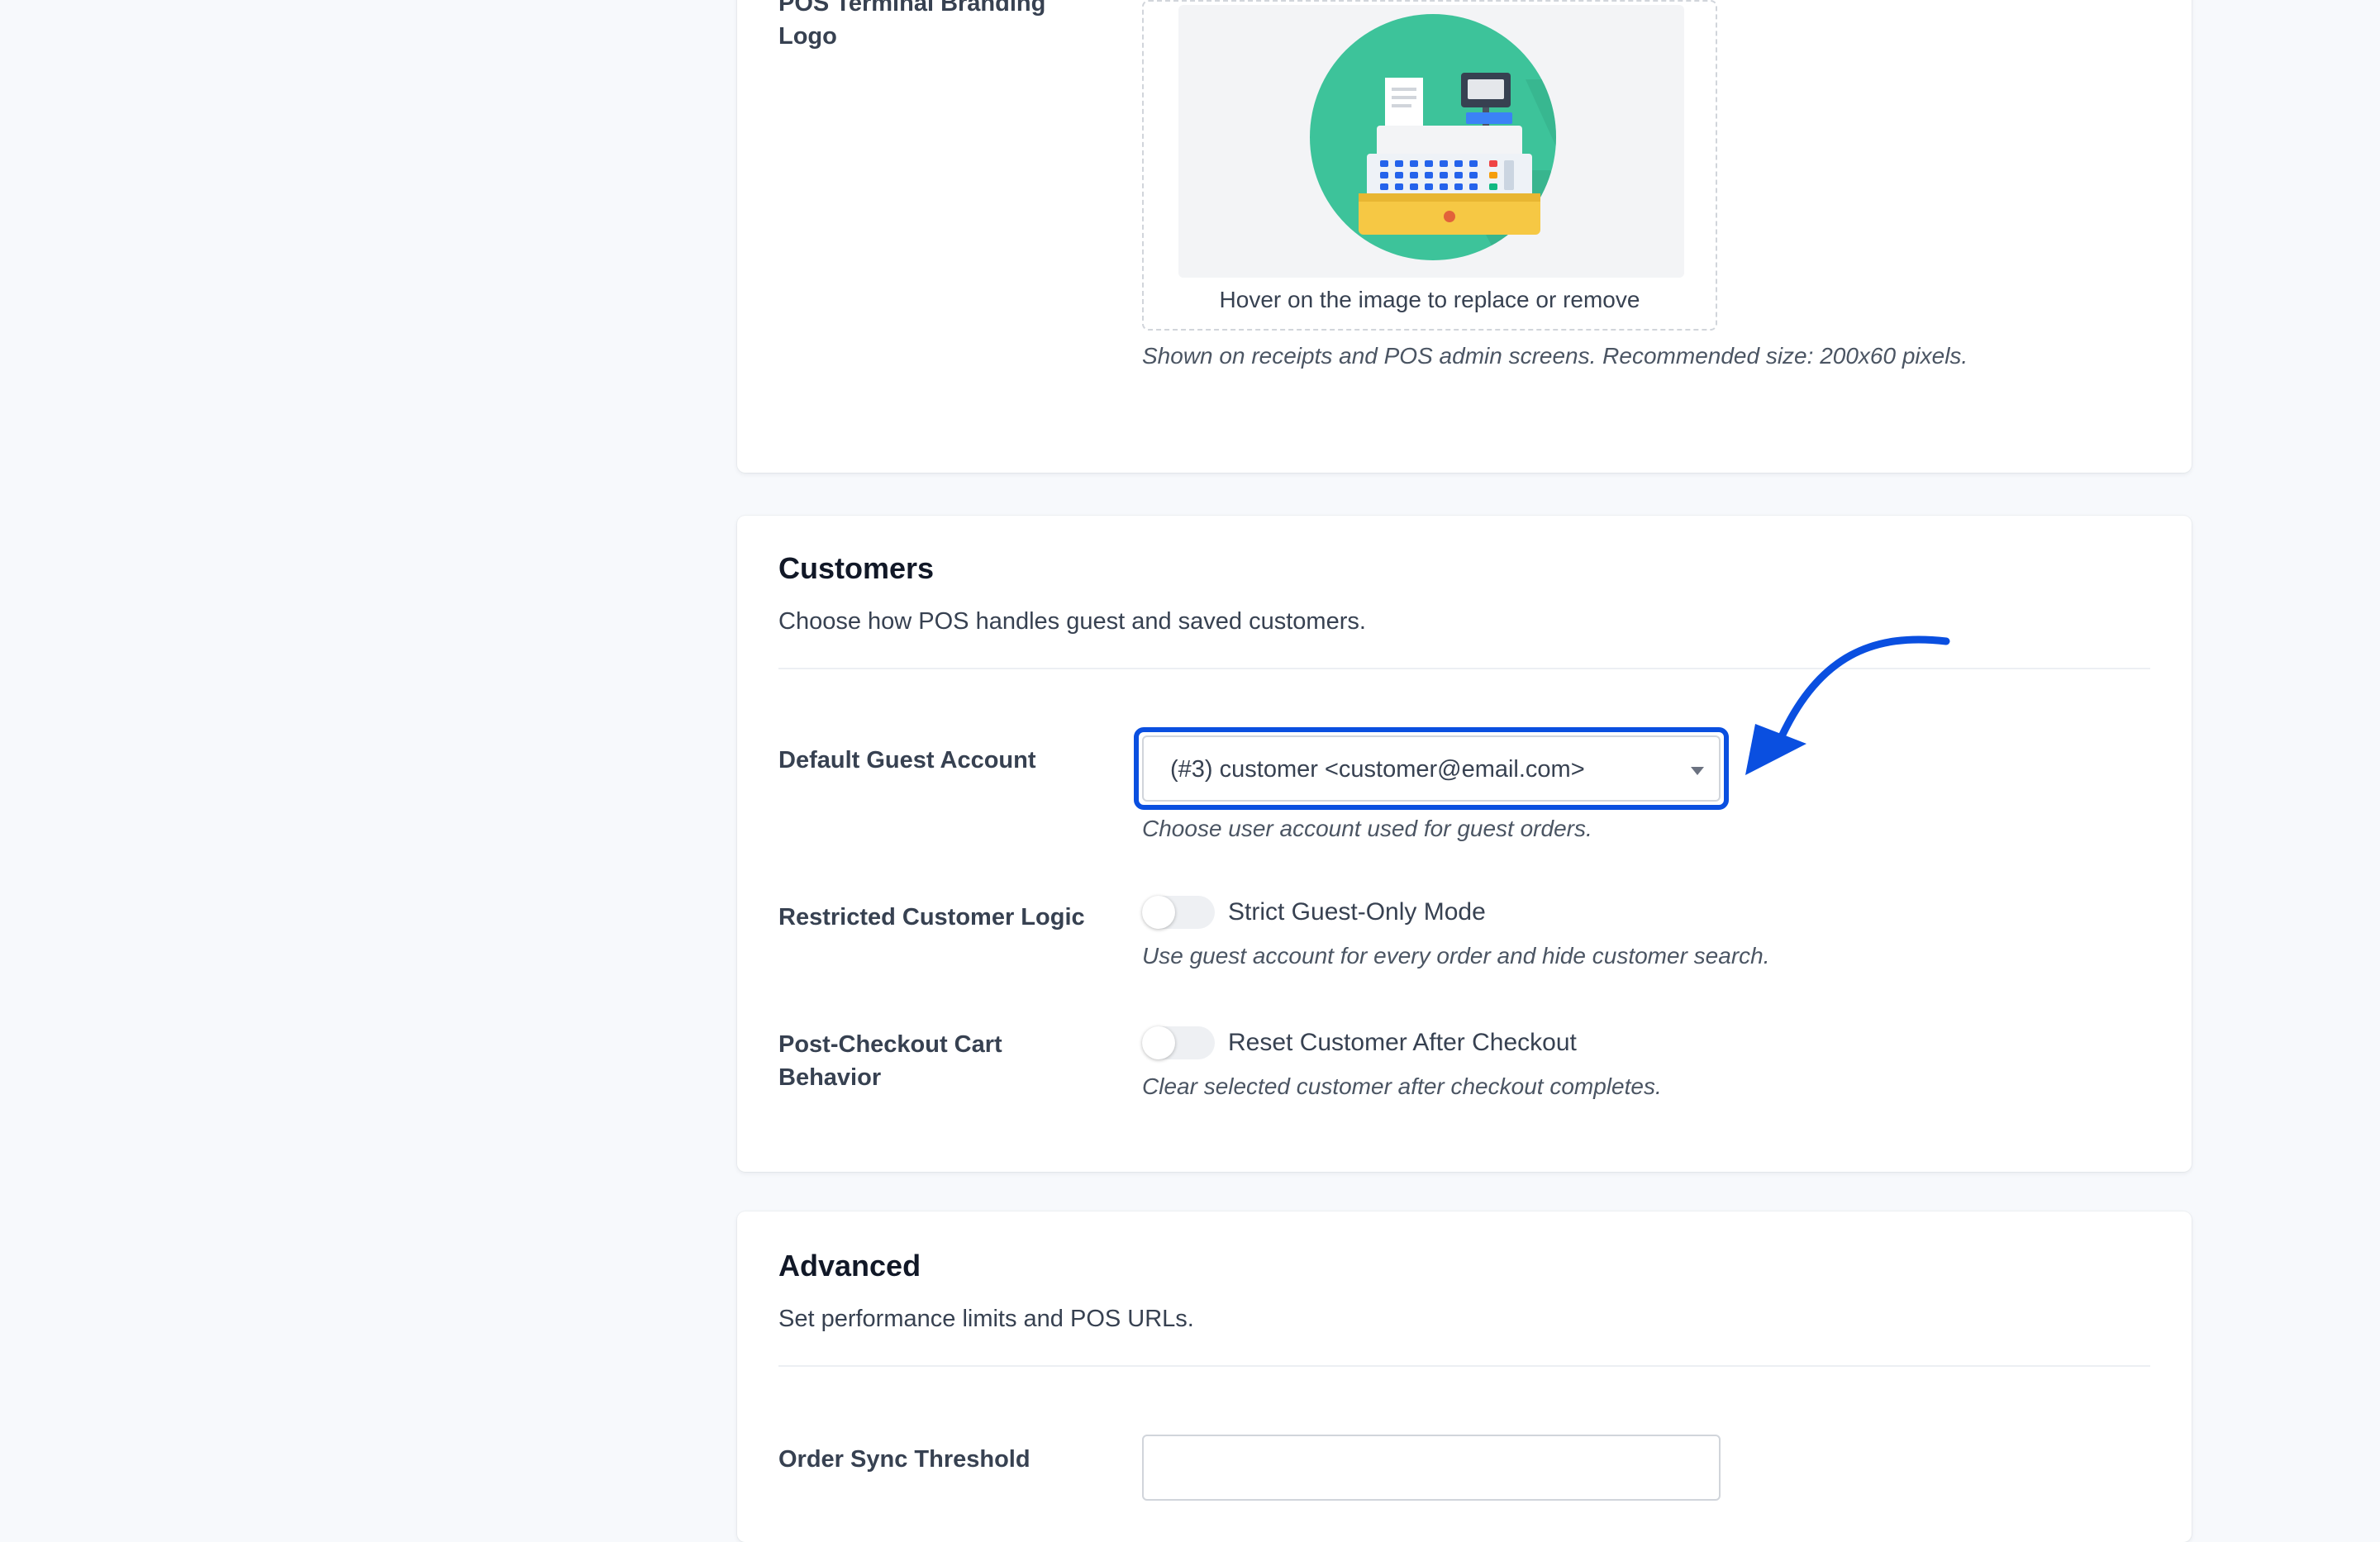  I want to click on reset-customer-toggle, so click(1178, 1042).